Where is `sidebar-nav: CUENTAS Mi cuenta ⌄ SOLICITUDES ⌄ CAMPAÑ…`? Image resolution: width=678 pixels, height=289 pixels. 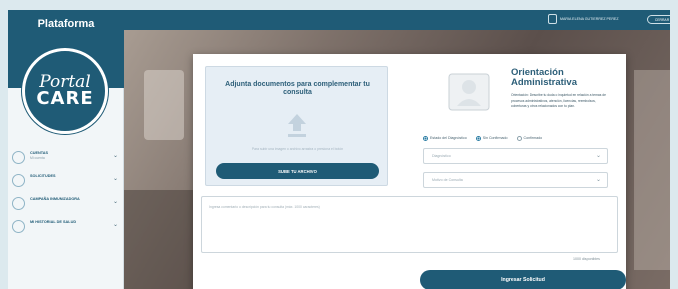
sidebar-nav: CUENTAS Mi cuenta ⌄ SOLICITUDES ⌄ CAMPAÑ… is located at coordinates (67, 196).